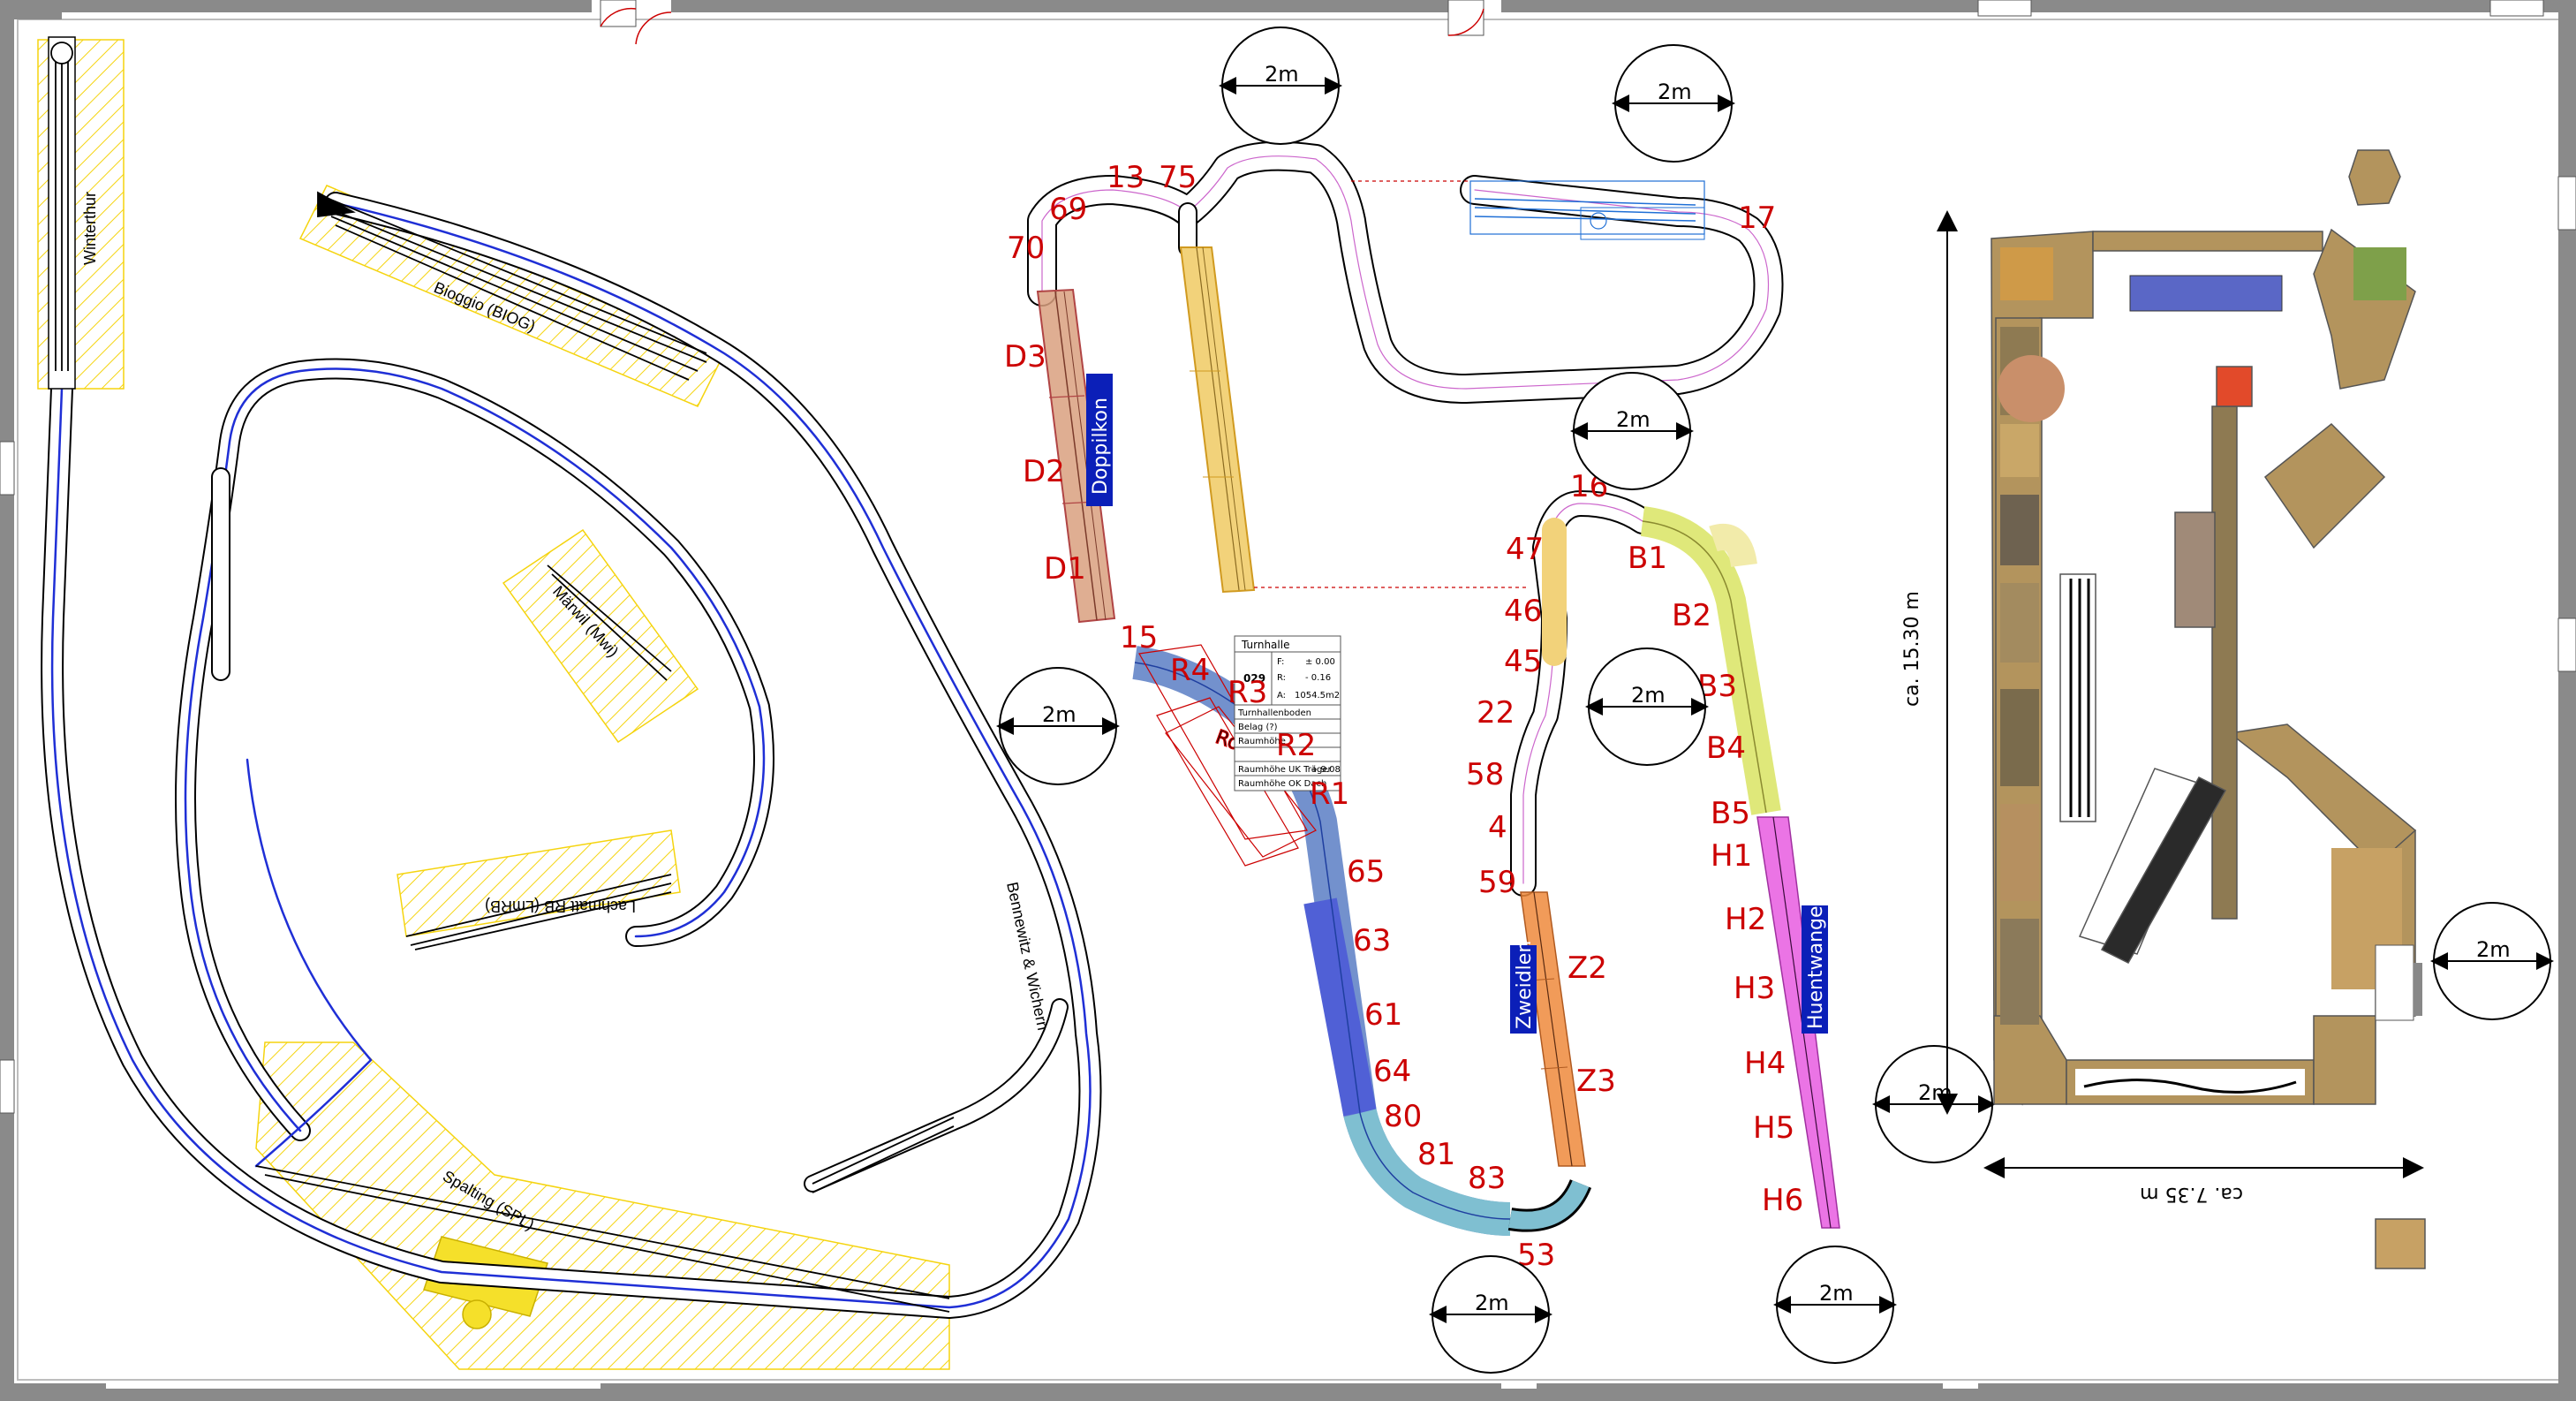  What do you see at coordinates (1366, 872) in the screenshot?
I see `module-65: 65` at bounding box center [1366, 872].